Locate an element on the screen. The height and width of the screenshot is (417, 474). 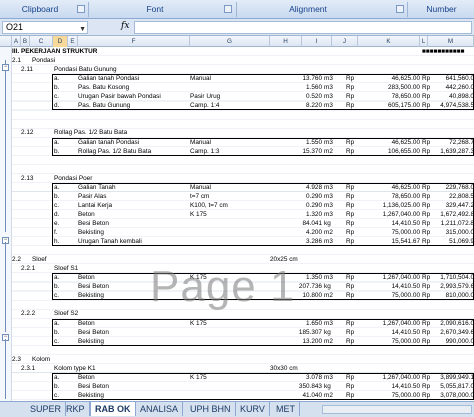
tab-kurv: KURV is located at coordinates (253, 409).